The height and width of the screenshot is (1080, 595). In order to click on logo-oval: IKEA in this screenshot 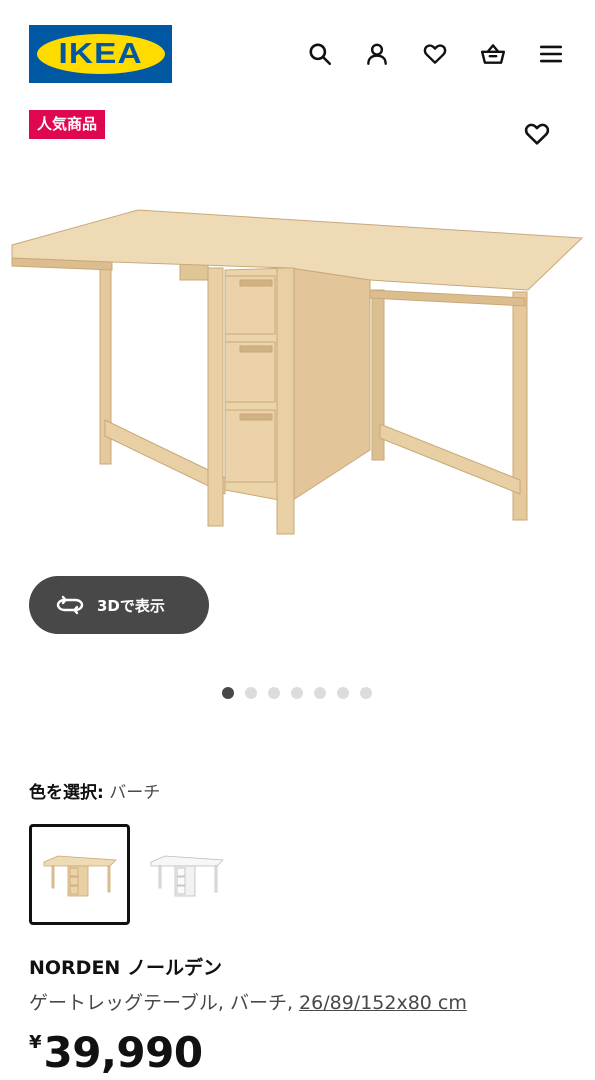, I will do `click(100, 54)`.